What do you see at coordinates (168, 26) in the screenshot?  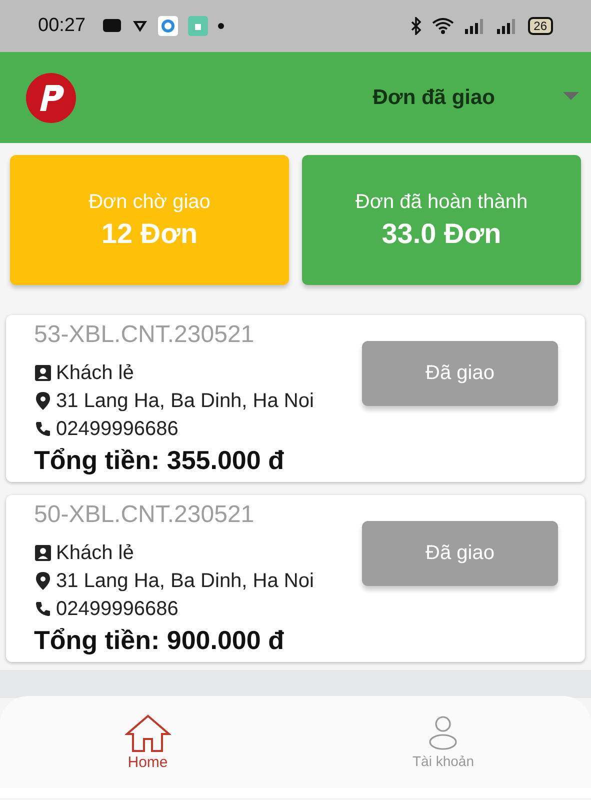 I see `ring-app-icon` at bounding box center [168, 26].